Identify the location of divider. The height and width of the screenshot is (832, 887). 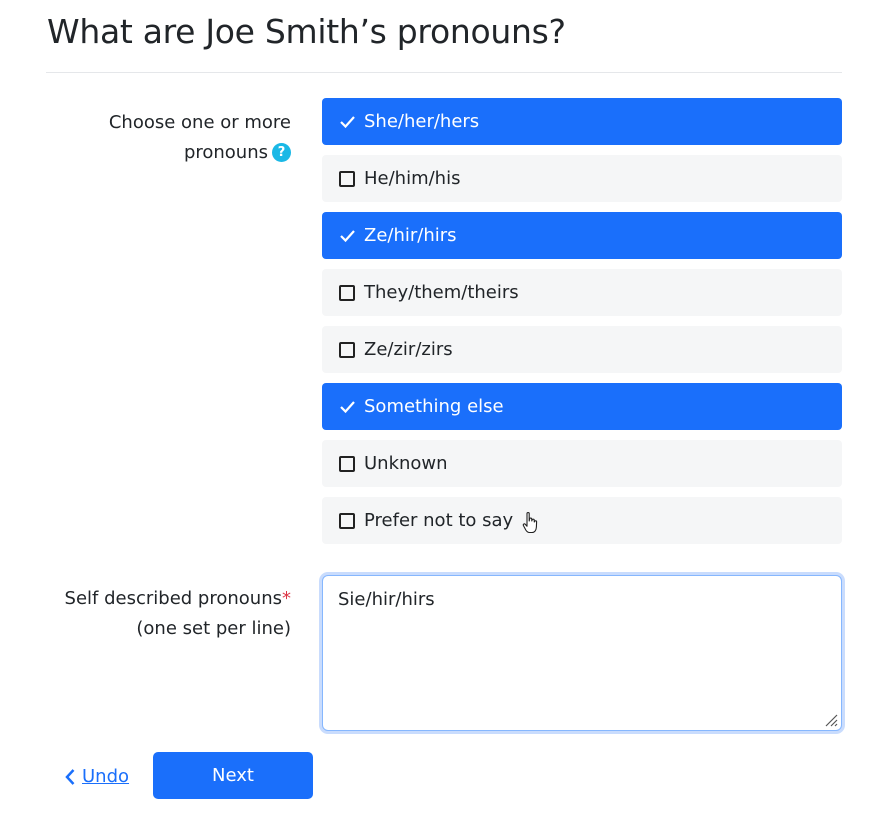
(444, 72).